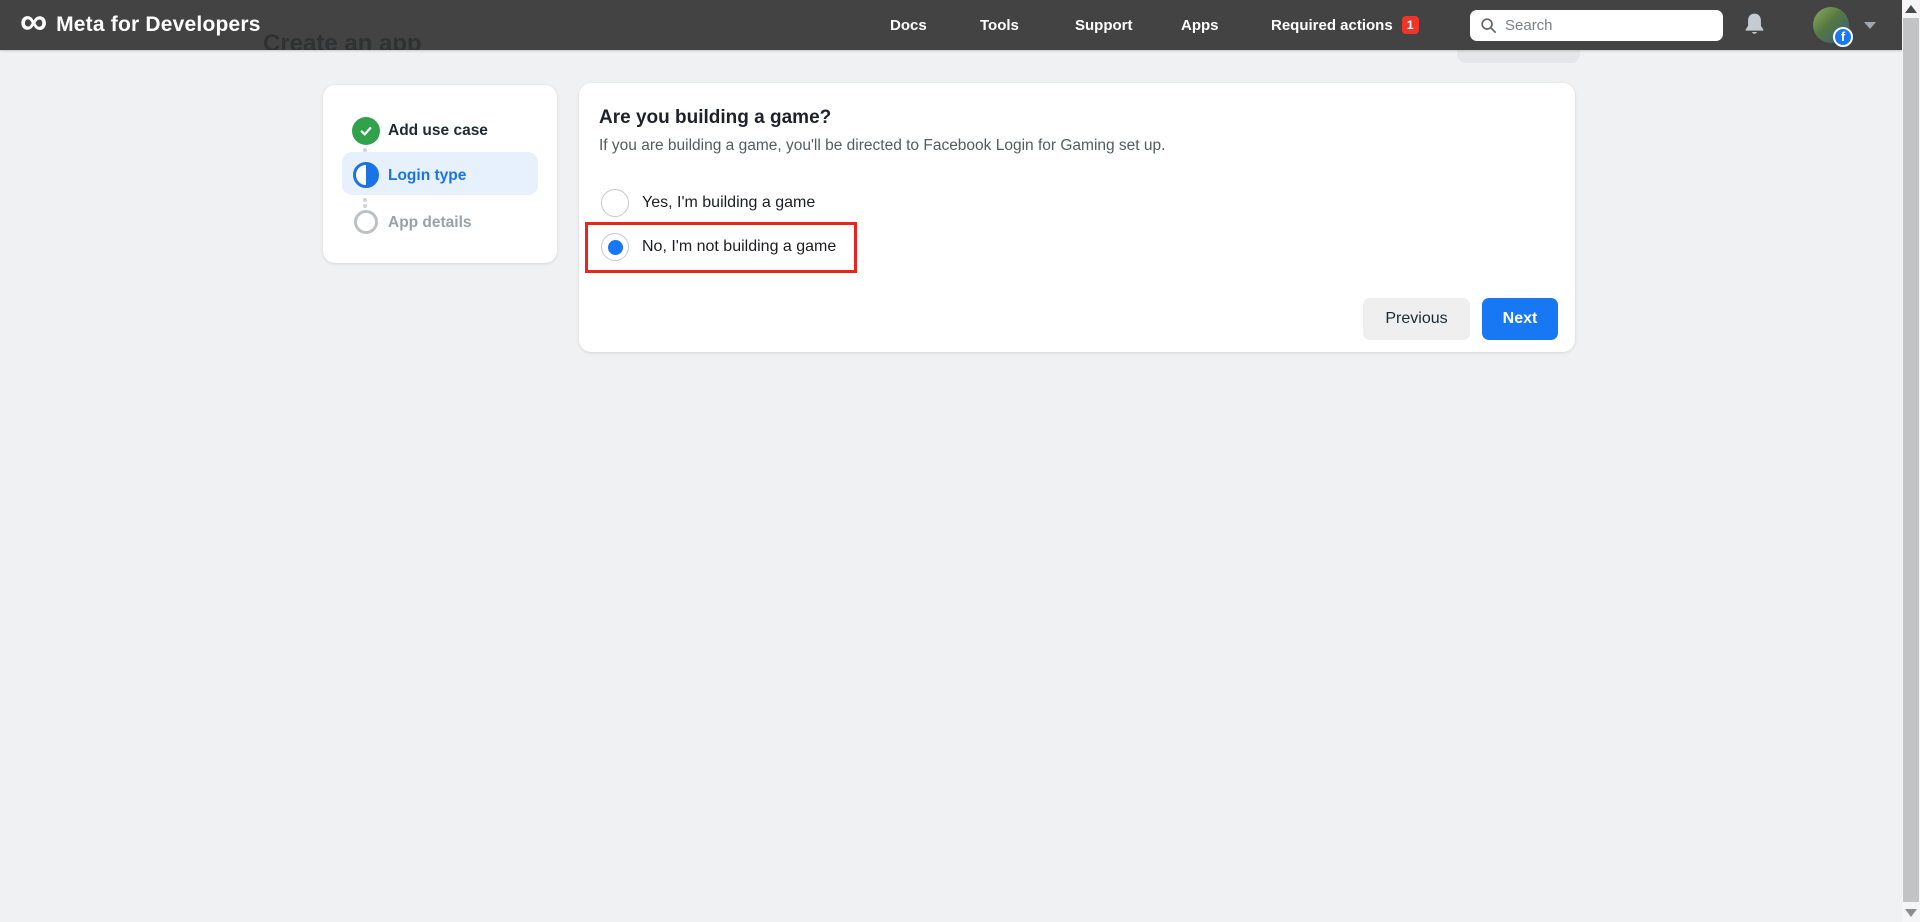 This screenshot has width=1920, height=922. I want to click on search-icon, so click(1488, 25).